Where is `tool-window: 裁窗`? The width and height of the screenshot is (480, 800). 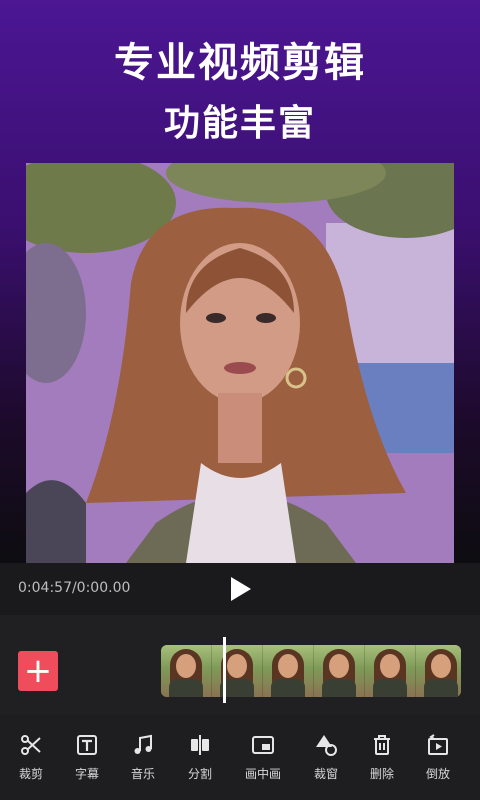
tool-window: 裁窗 is located at coordinates (326, 757).